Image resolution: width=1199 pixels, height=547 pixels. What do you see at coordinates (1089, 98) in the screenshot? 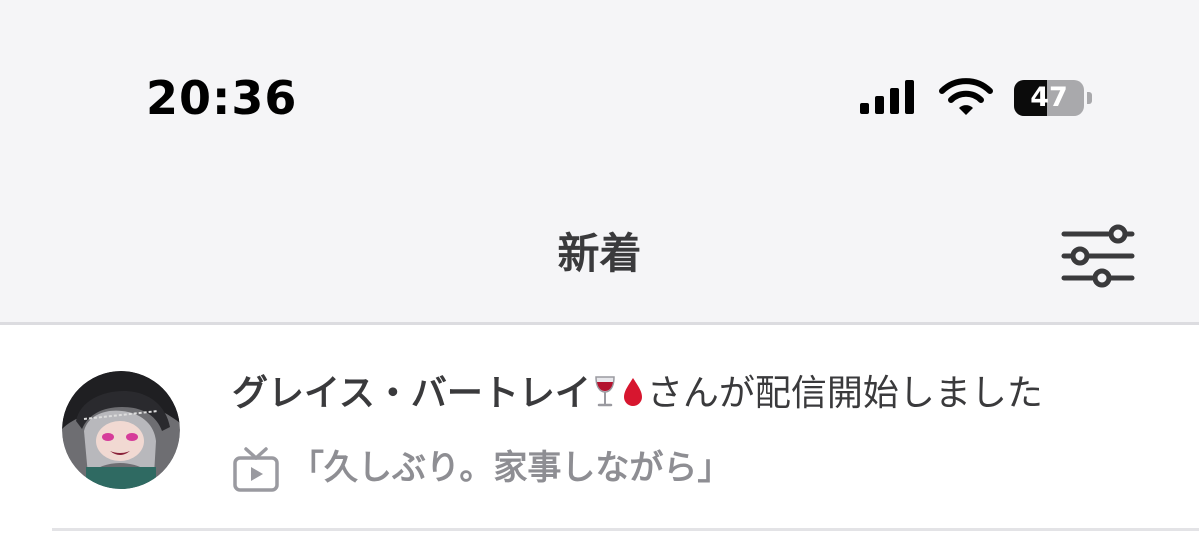
I see `battery-tip` at bounding box center [1089, 98].